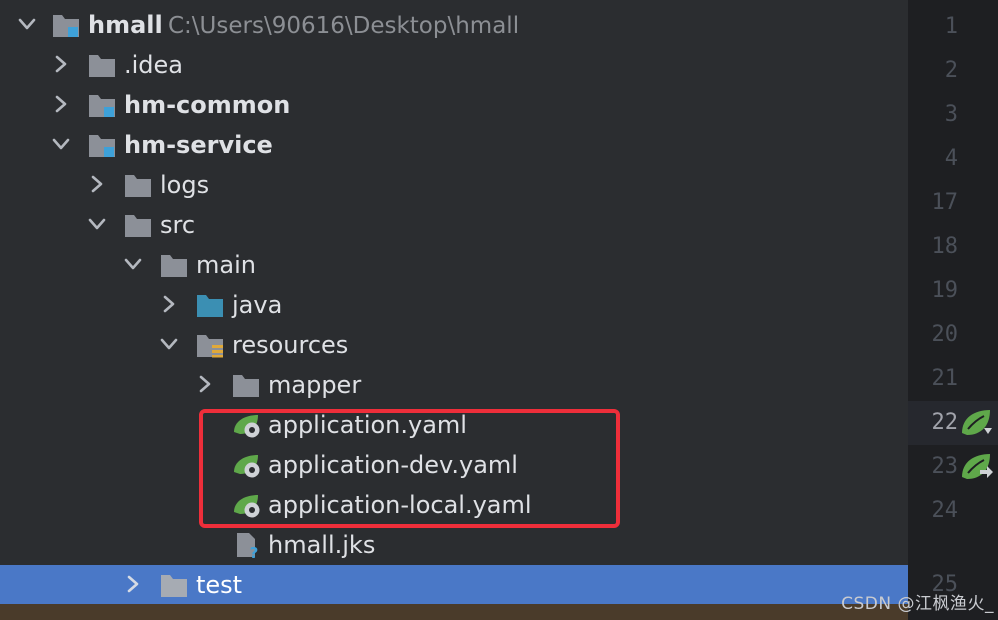 Image resolution: width=998 pixels, height=620 pixels. What do you see at coordinates (945, 202) in the screenshot?
I see `line-number: 17` at bounding box center [945, 202].